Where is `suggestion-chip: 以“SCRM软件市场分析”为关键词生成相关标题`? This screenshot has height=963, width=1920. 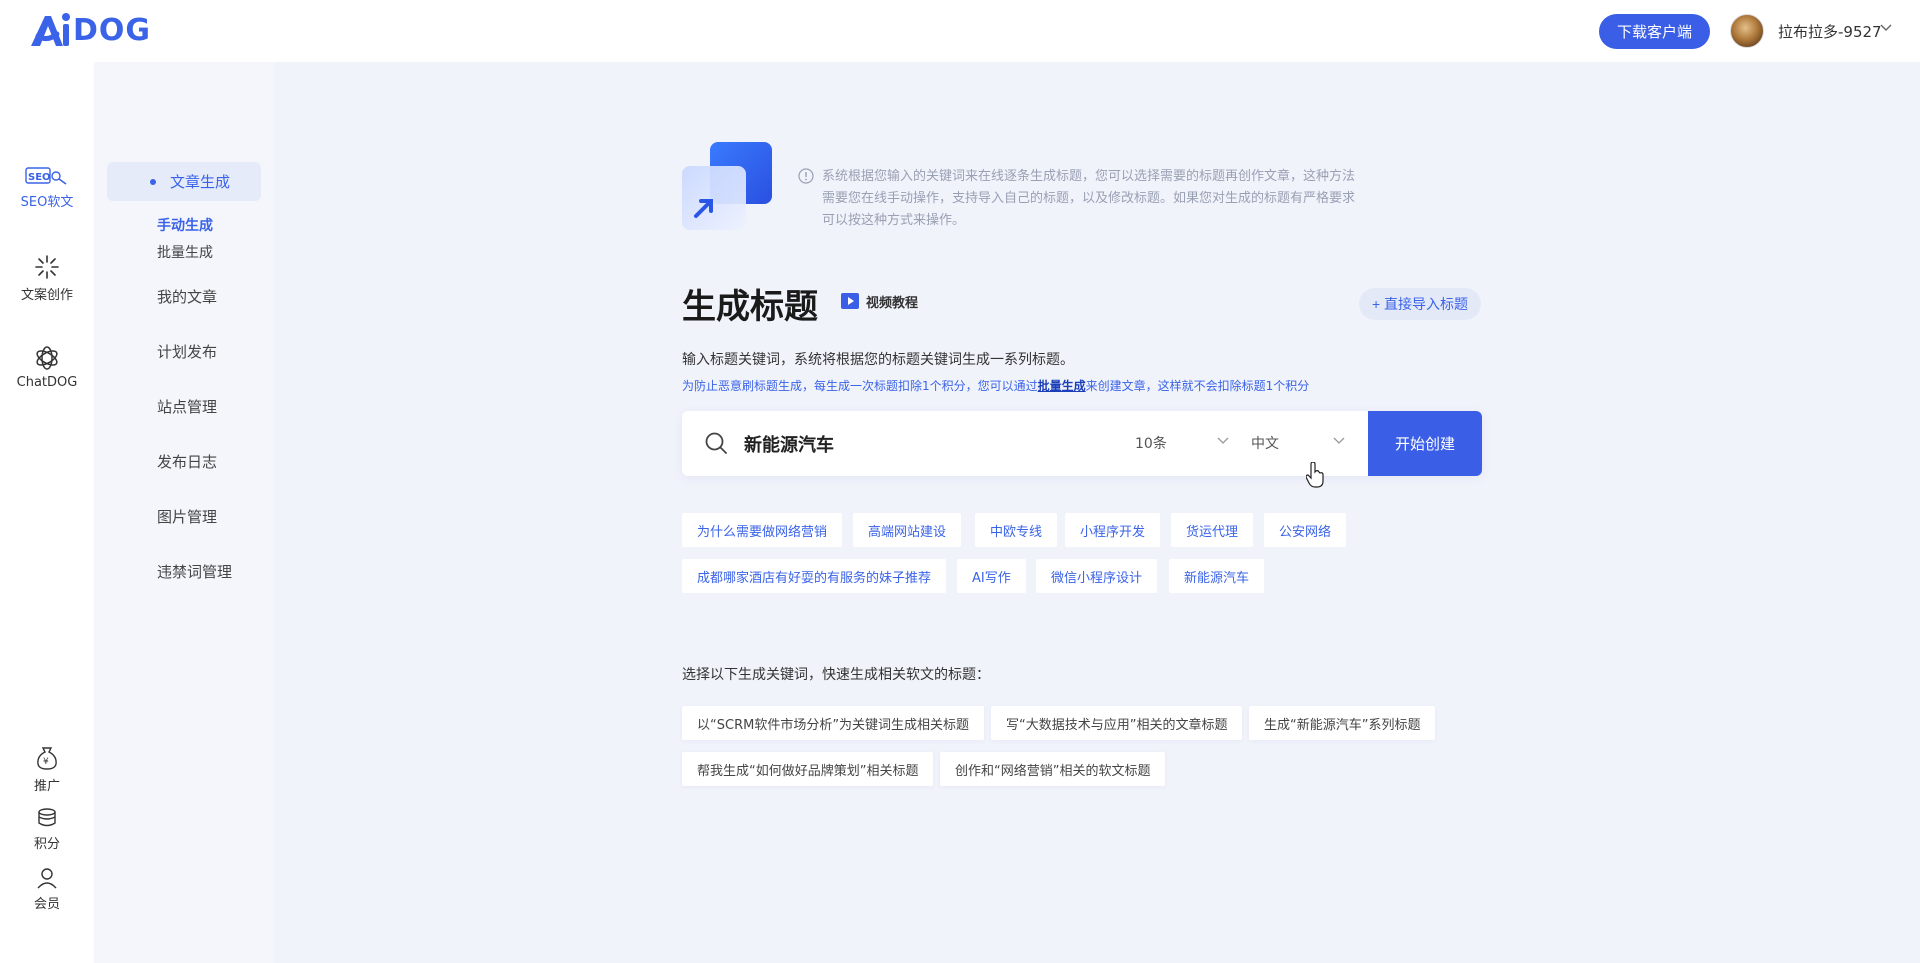
suggestion-chip: 以“SCRM软件市场分析”为关键词生成相关标题 is located at coordinates (833, 723).